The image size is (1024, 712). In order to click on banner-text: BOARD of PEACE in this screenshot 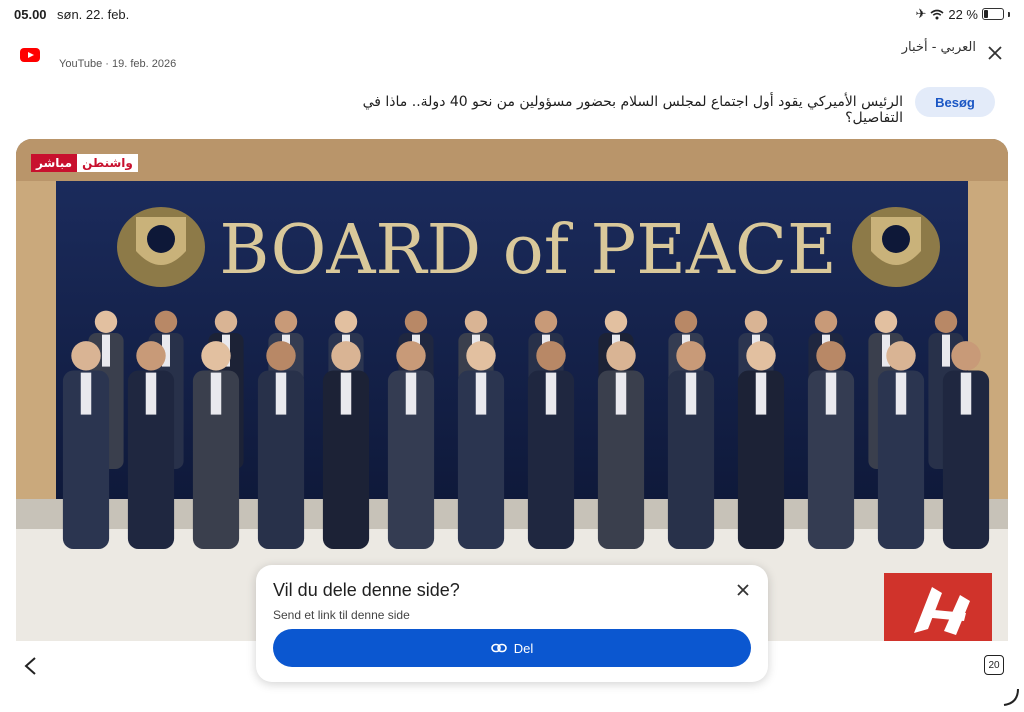, I will do `click(527, 250)`.